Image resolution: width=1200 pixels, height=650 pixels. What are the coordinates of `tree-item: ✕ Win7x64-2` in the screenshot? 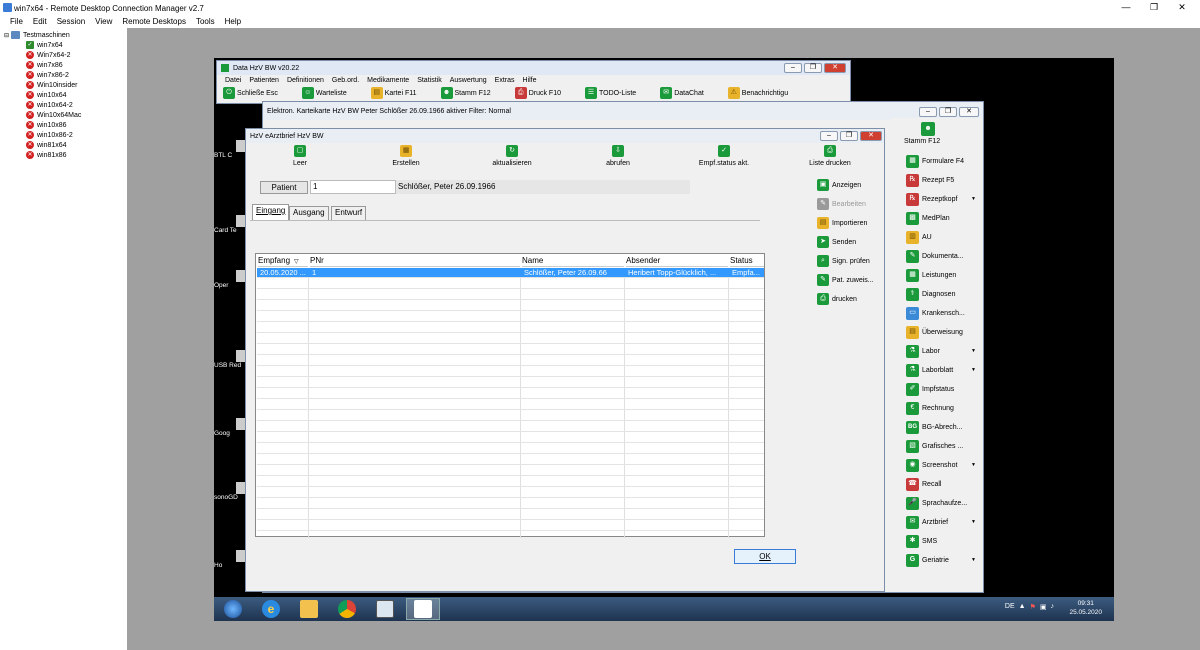 It's located at (48, 55).